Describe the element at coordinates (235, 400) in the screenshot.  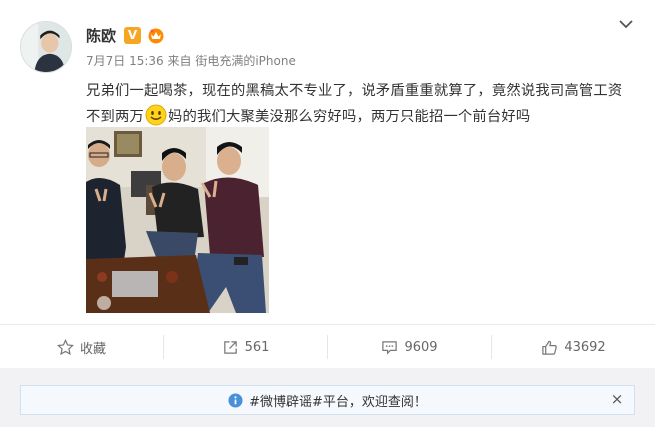
I see `info-icon` at that location.